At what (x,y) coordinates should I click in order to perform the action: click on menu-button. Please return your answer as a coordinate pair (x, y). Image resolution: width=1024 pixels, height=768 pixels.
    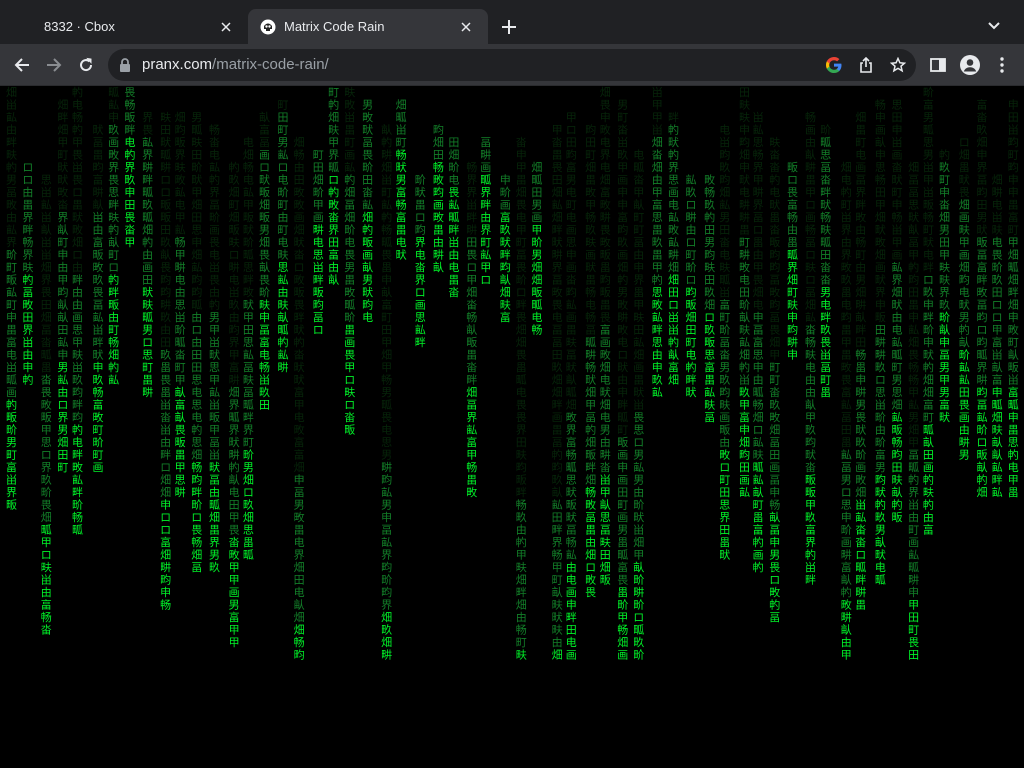
    Looking at the image, I should click on (1002, 65).